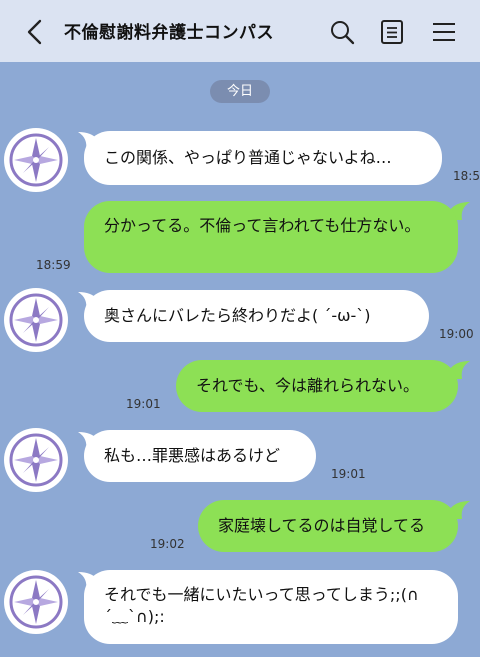  What do you see at coordinates (466, 176) in the screenshot?
I see `message-time: 18:5` at bounding box center [466, 176].